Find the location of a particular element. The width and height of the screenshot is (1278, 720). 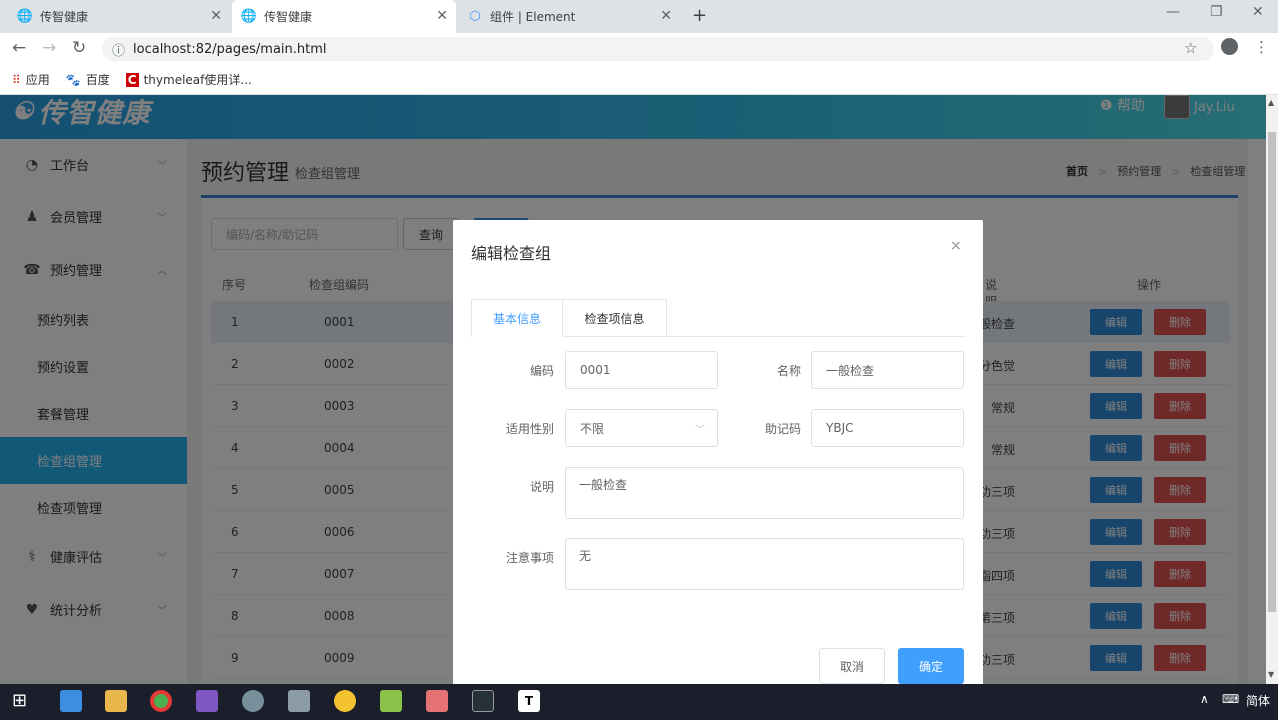

restore-icon: ❐ is located at coordinates (1216, 12).